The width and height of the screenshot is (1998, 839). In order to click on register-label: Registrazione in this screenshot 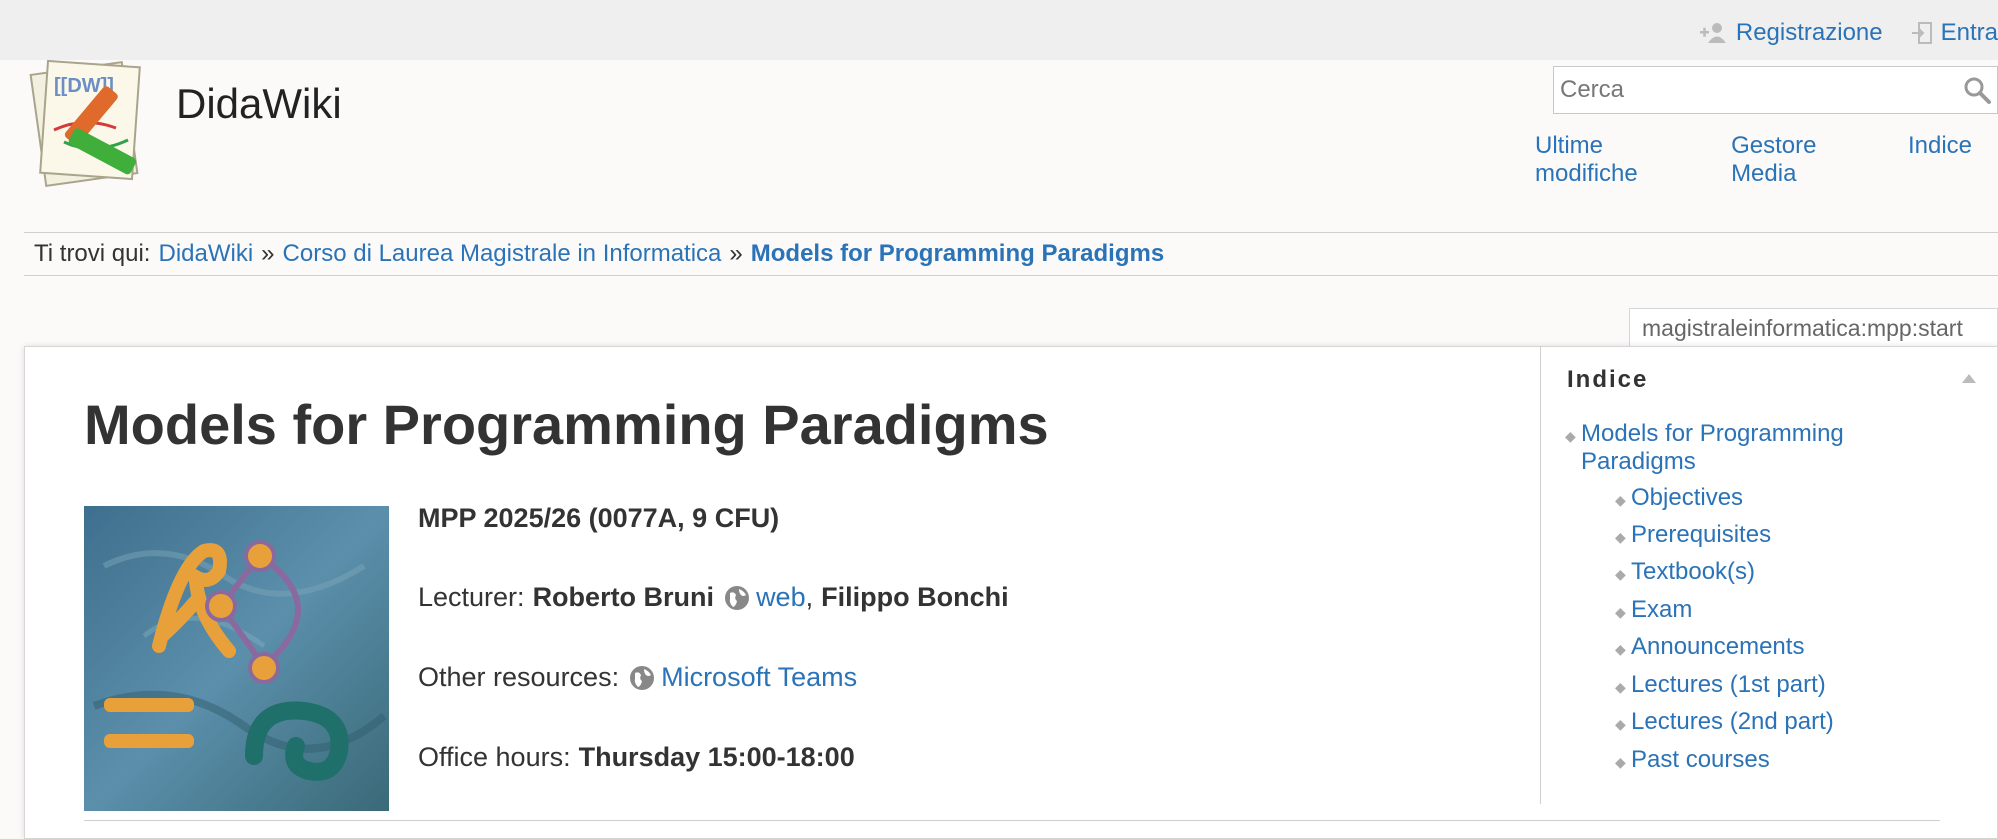, I will do `click(1809, 32)`.